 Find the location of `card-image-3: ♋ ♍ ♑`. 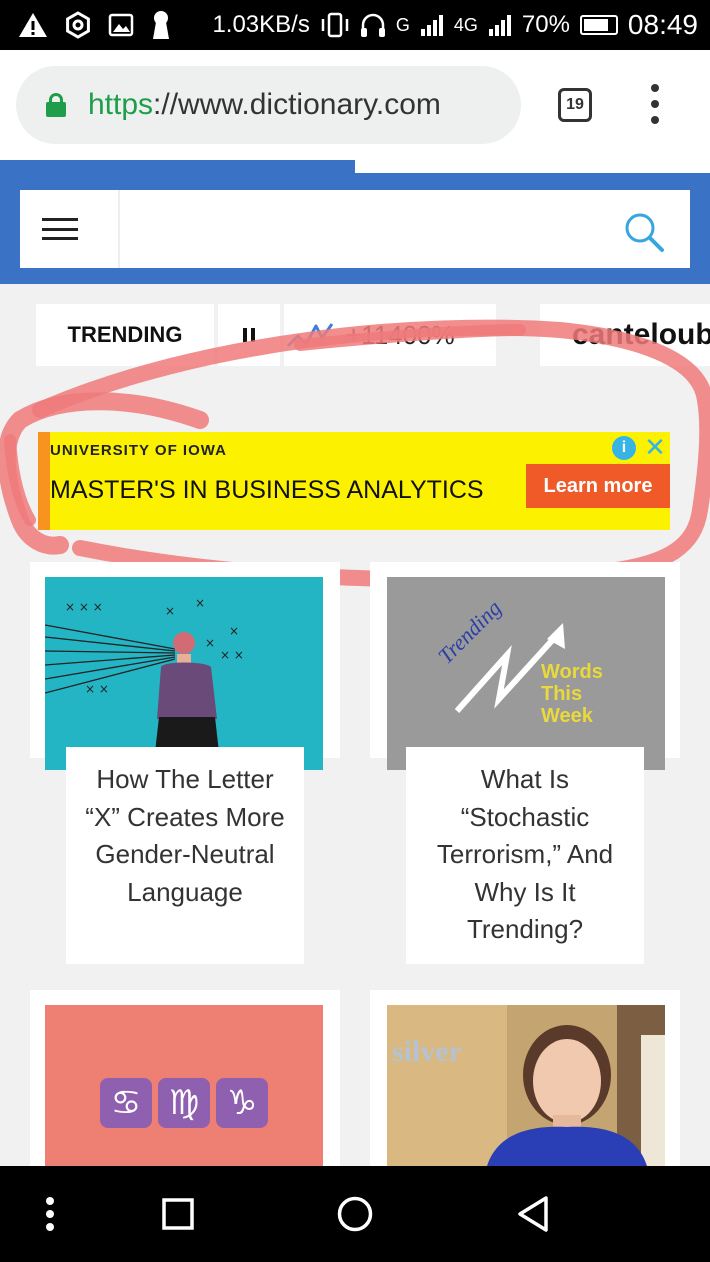

card-image-3: ♋ ♍ ♑ is located at coordinates (184, 1085).